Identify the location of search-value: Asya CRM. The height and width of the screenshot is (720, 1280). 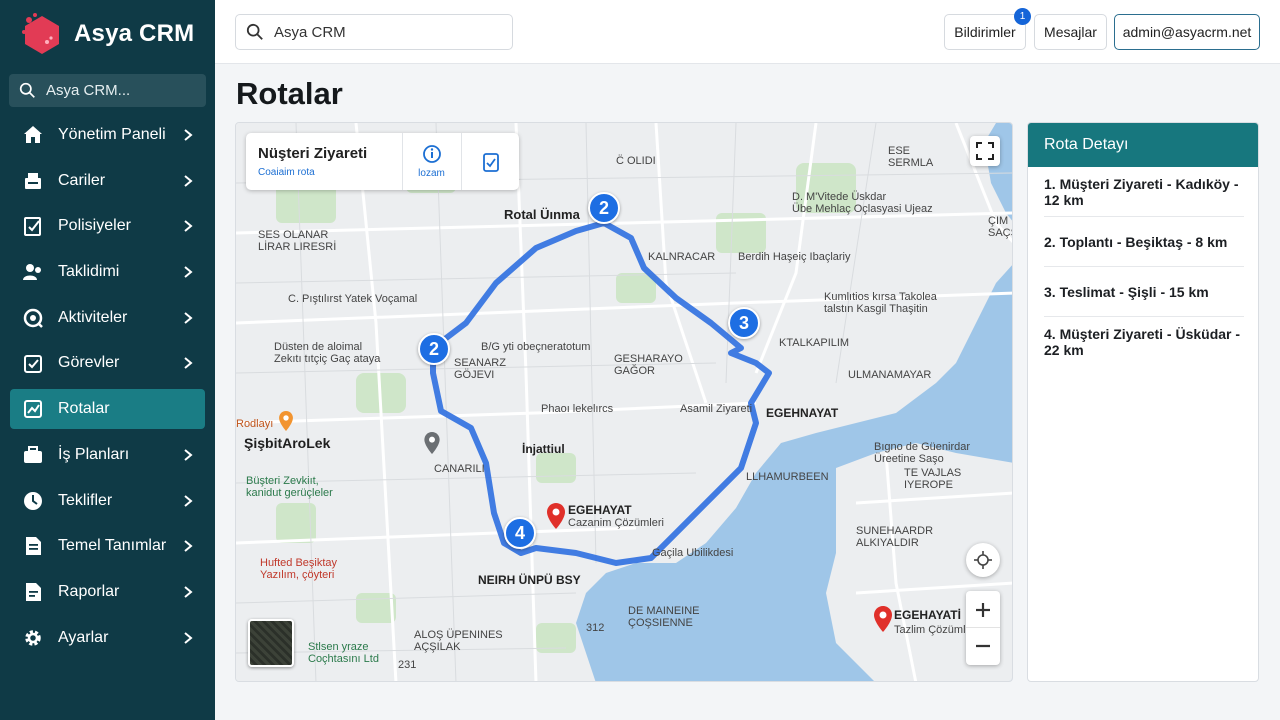
(310, 32).